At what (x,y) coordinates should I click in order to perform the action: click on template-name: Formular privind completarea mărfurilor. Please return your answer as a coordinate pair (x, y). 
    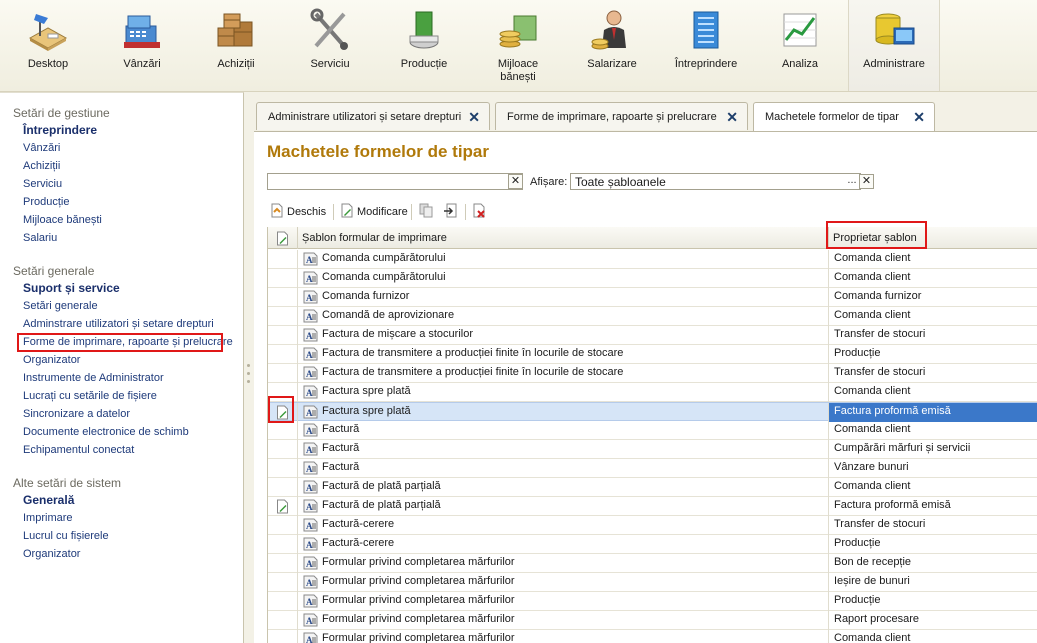
    Looking at the image, I should click on (418, 619).